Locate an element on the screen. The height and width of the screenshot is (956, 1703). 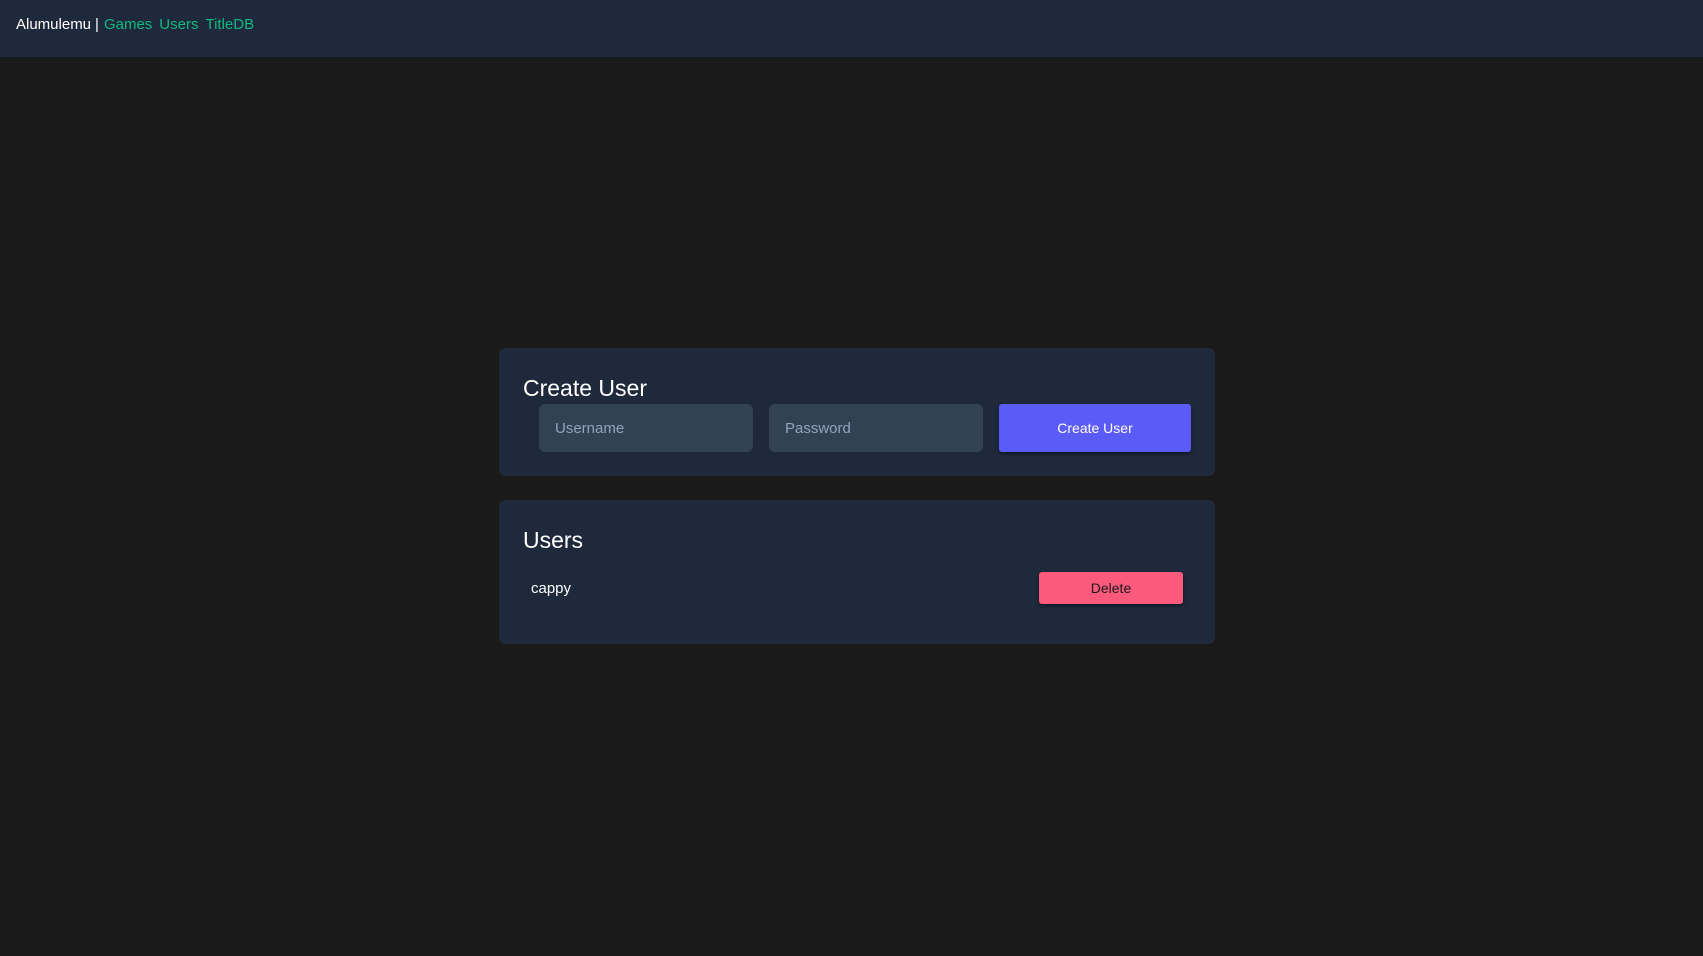
app-brand: Alumulemu is located at coordinates (54, 24).